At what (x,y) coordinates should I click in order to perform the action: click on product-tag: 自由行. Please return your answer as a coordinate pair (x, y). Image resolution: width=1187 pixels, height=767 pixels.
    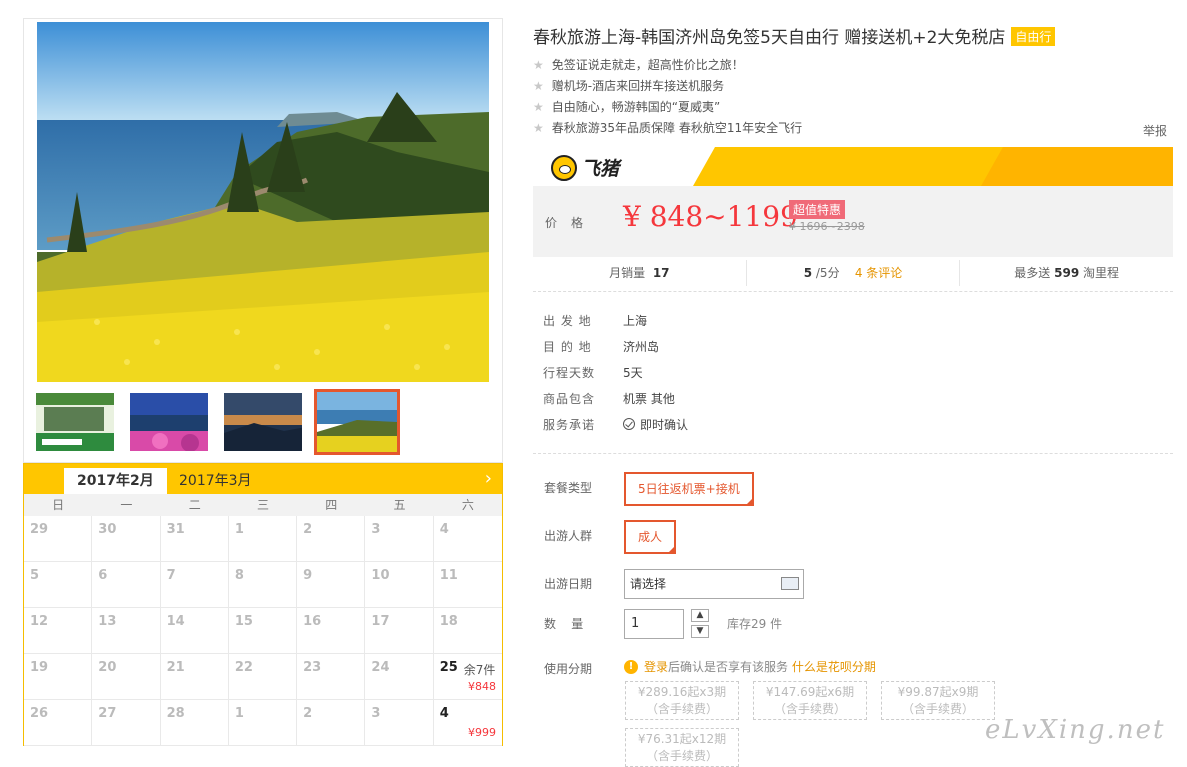
    Looking at the image, I should click on (1033, 36).